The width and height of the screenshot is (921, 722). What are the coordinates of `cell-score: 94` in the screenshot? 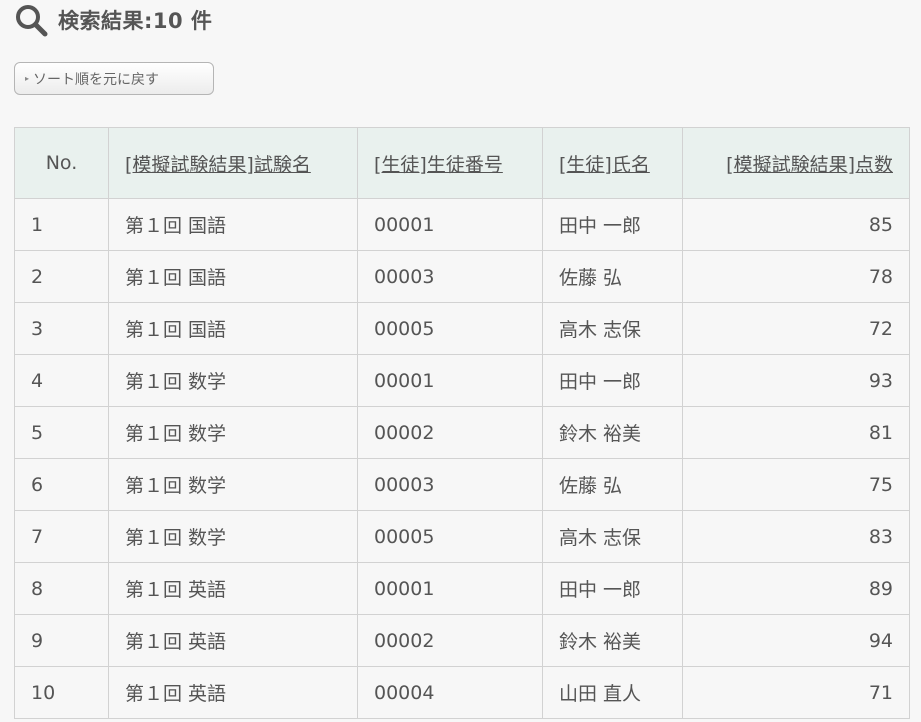 It's located at (796, 640).